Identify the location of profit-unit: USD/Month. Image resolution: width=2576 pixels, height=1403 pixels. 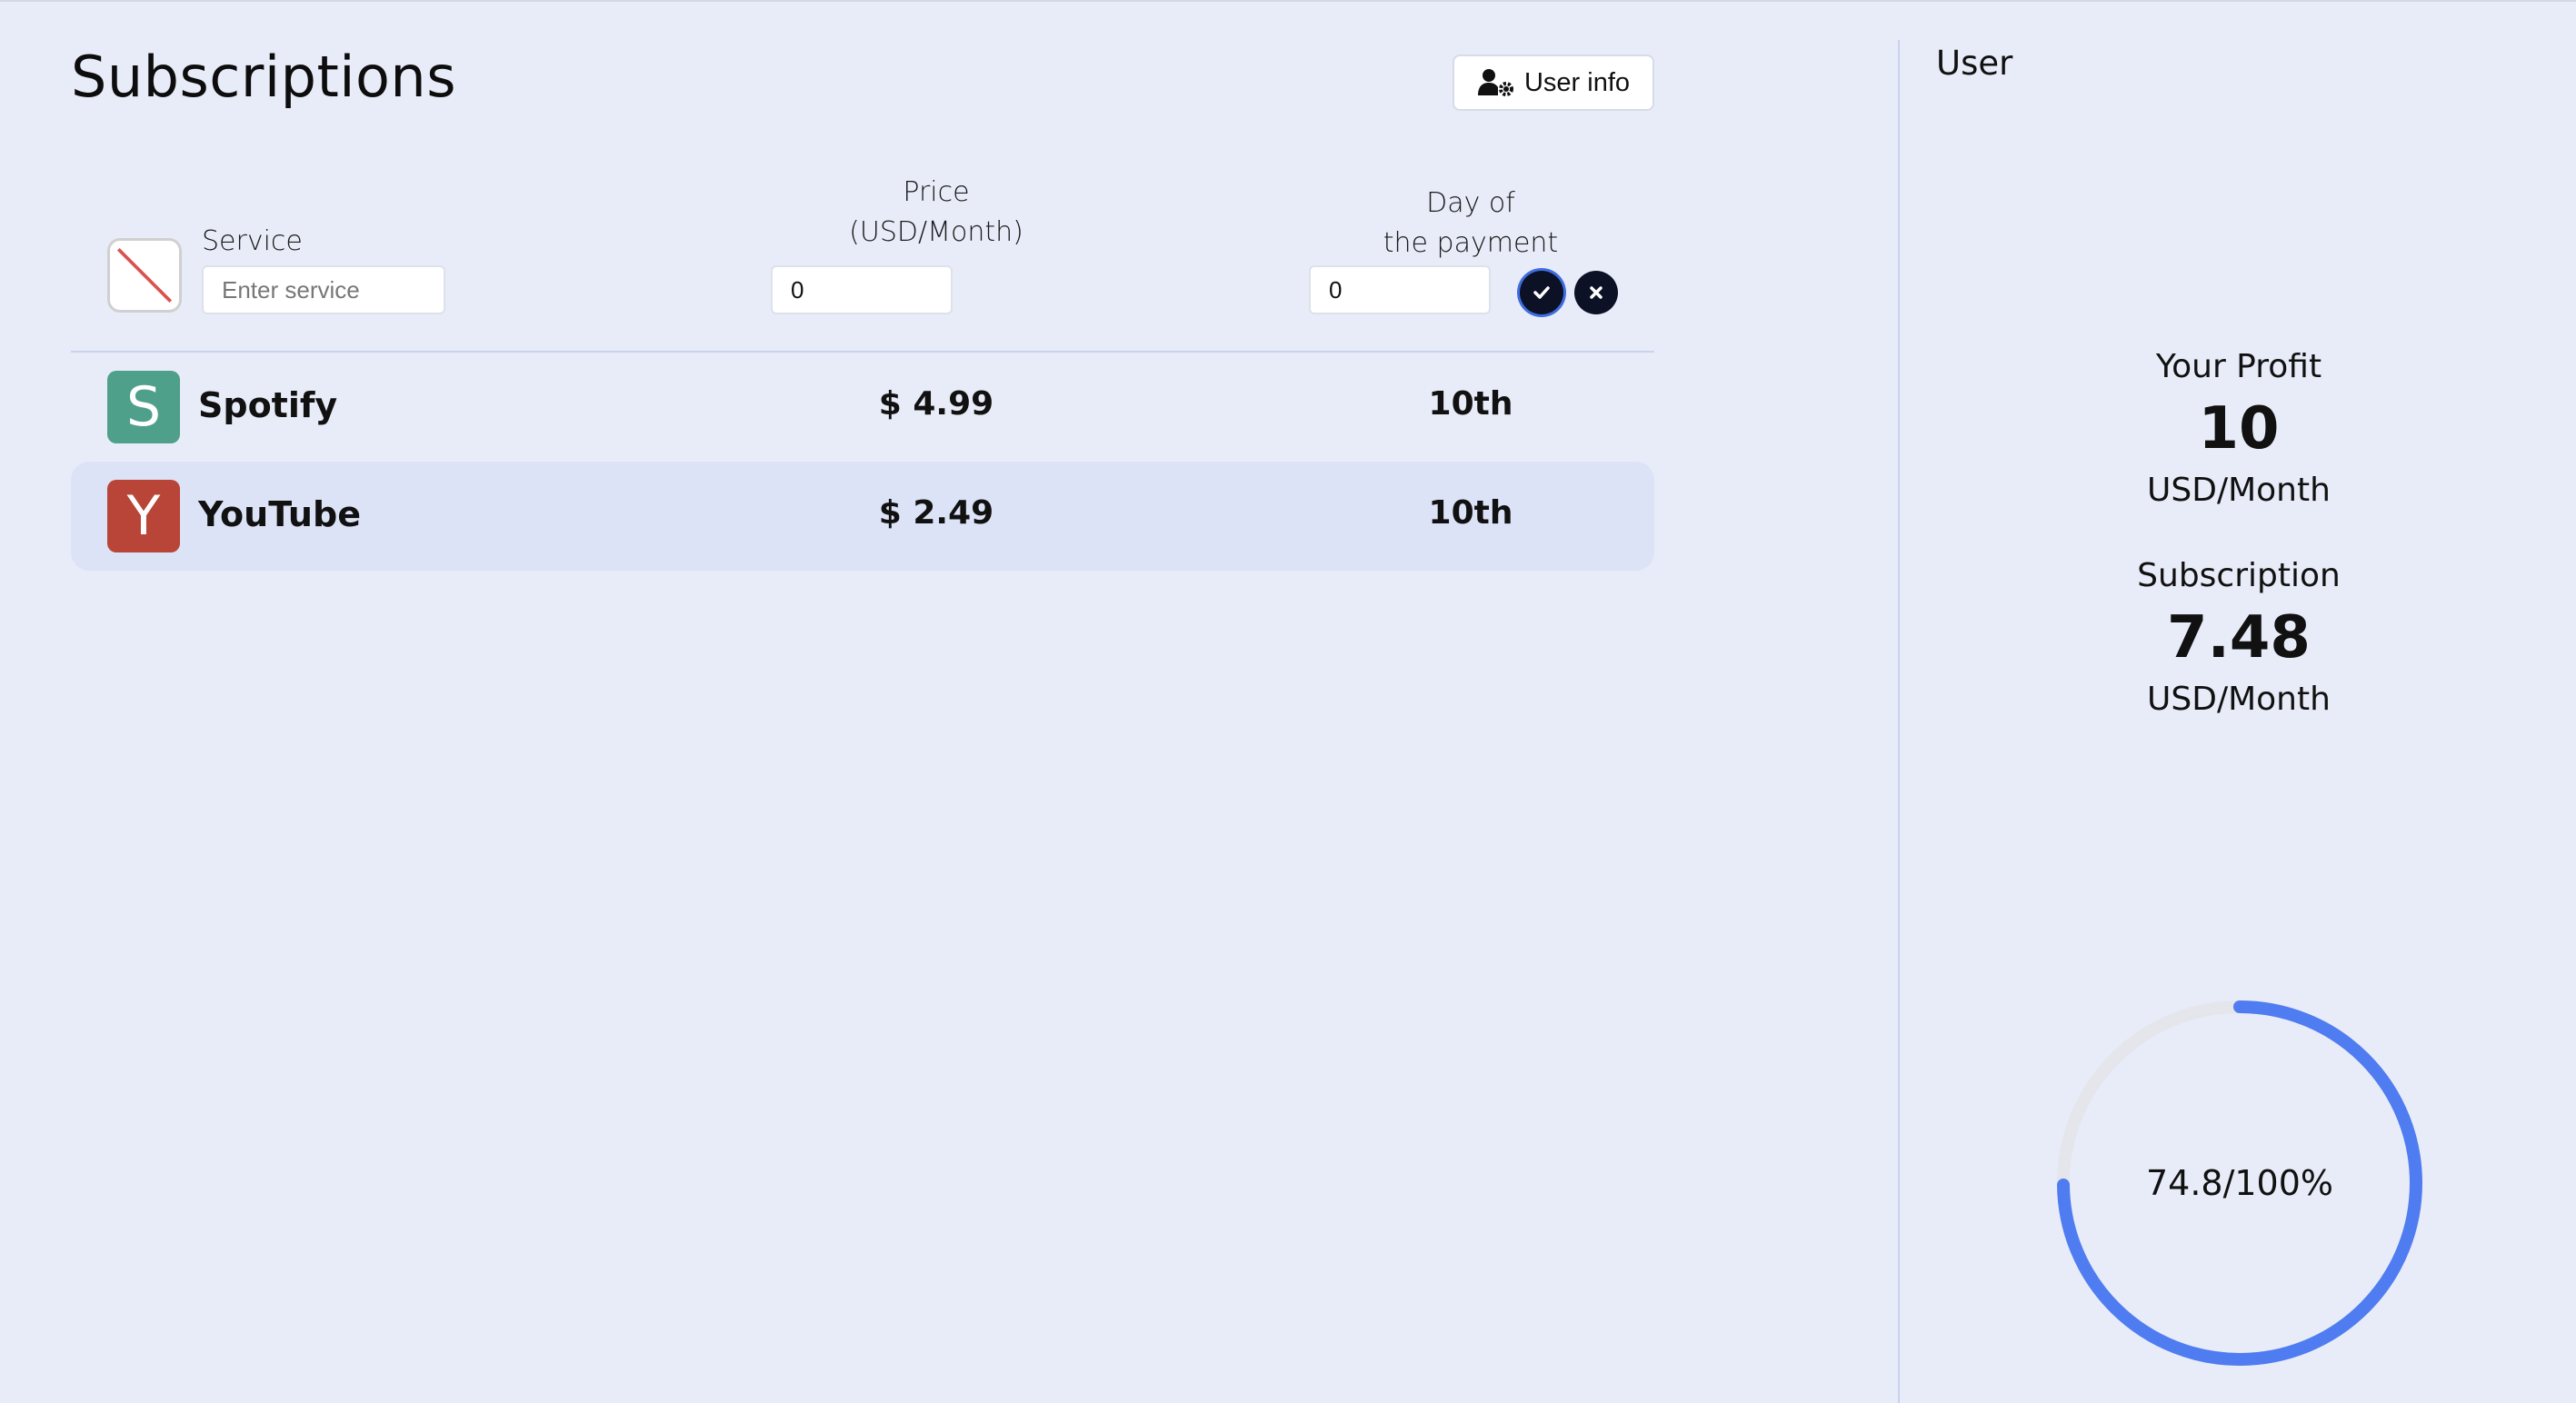
(2239, 490).